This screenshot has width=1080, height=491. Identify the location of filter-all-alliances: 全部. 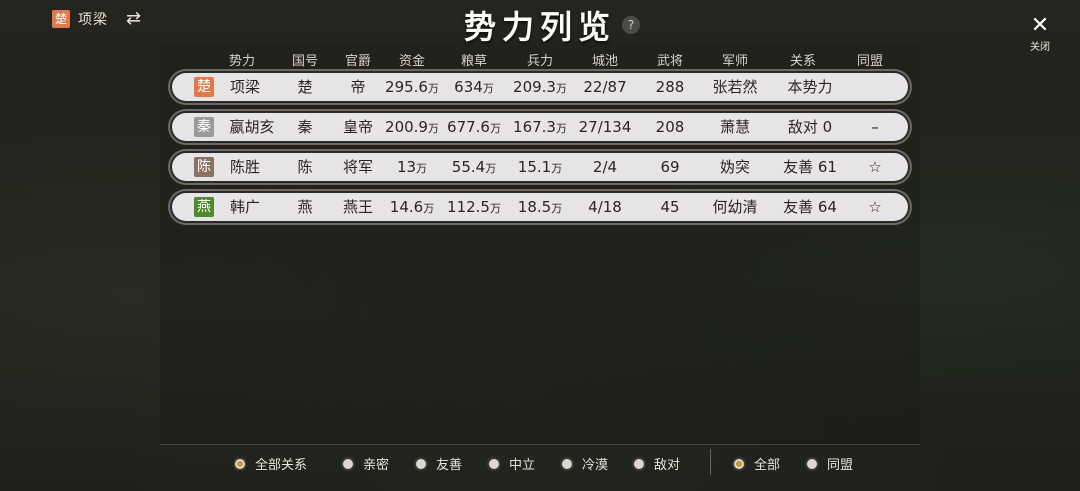
(756, 463).